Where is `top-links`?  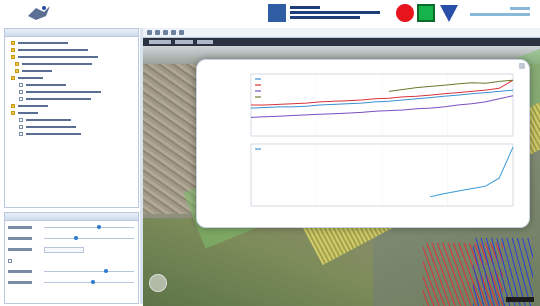
top-links is located at coordinates (494, 14).